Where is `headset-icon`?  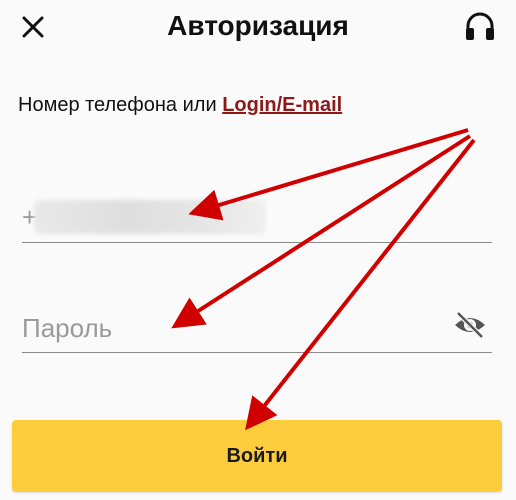
headset-icon is located at coordinates (480, 28).